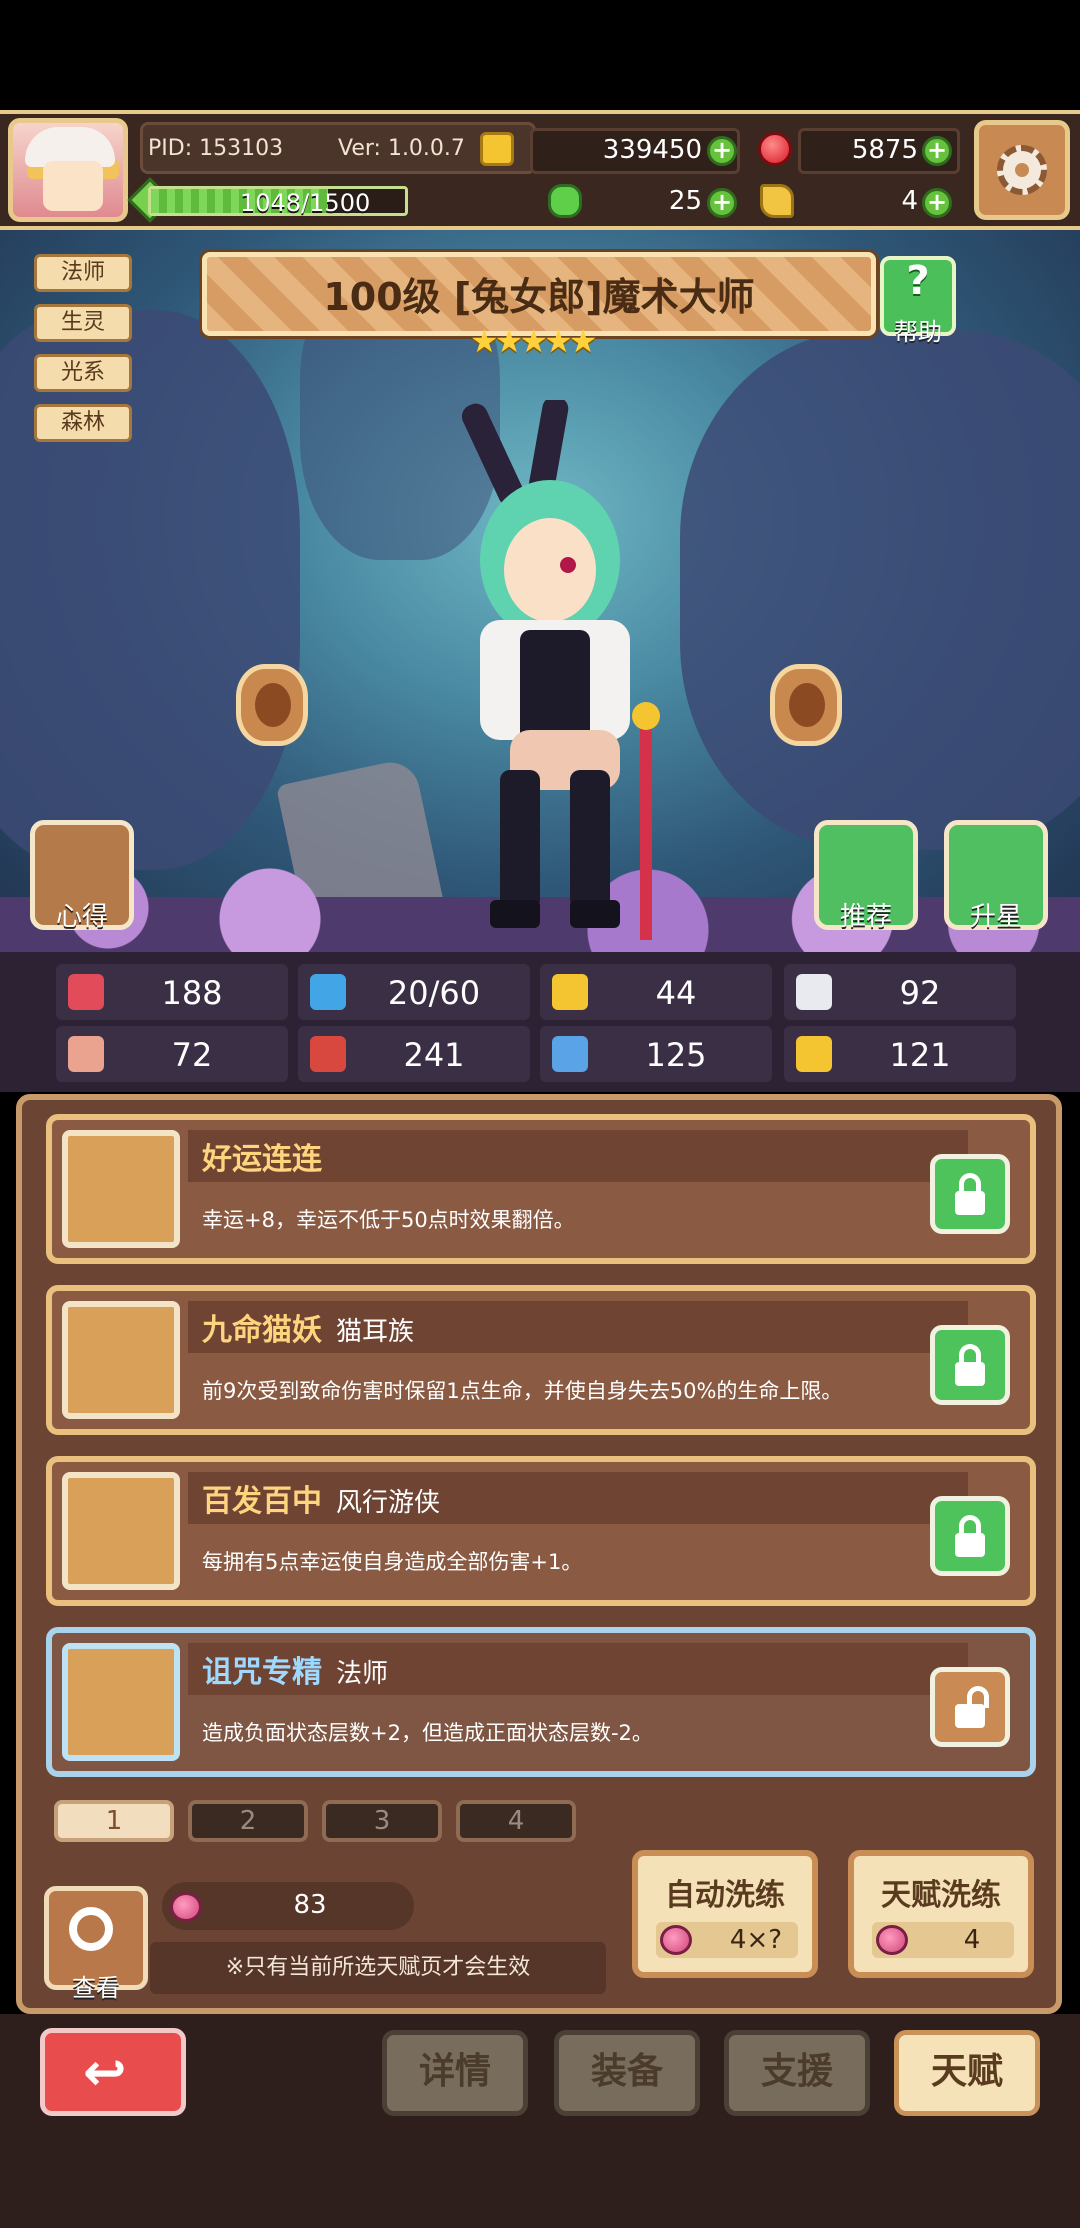 Image resolution: width=1080 pixels, height=2228 pixels. What do you see at coordinates (427, 1733) in the screenshot?
I see `talent-description: 造成负面状态层数+2，但造成正面状态层数-2。` at bounding box center [427, 1733].